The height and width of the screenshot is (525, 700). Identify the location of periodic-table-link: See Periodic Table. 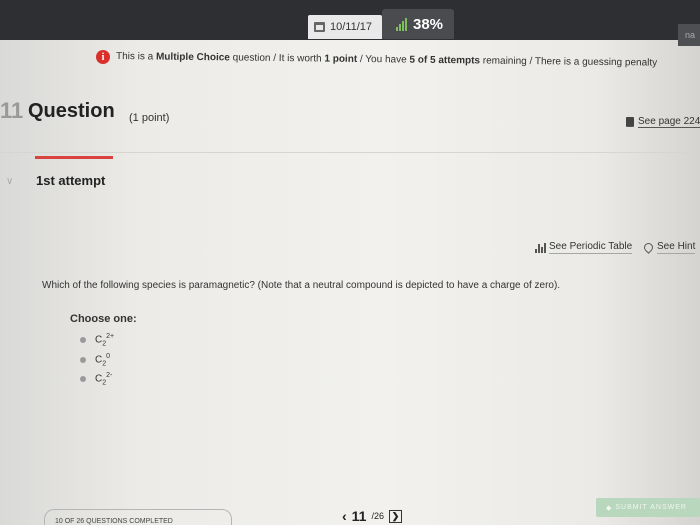
(584, 247).